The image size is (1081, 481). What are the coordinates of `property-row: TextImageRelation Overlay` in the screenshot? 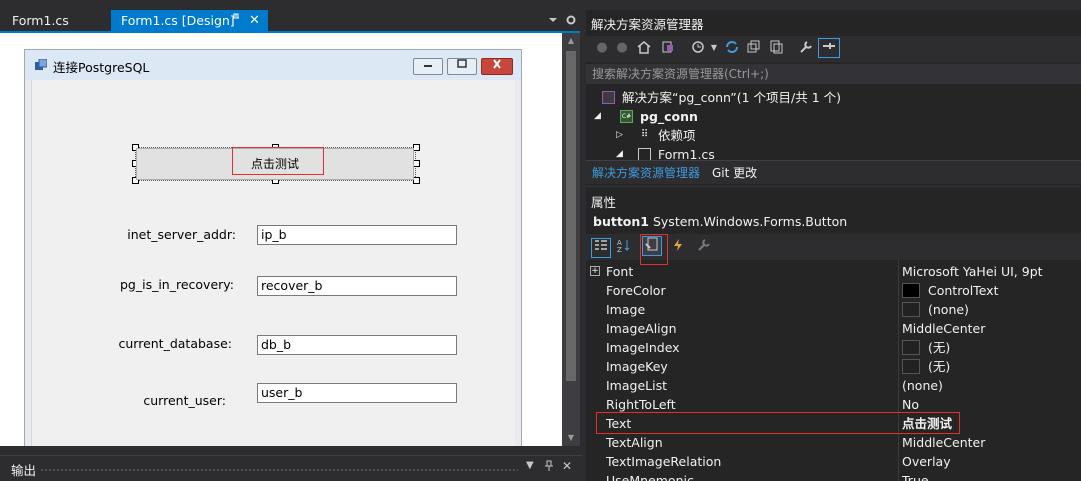 It's located at (833, 461).